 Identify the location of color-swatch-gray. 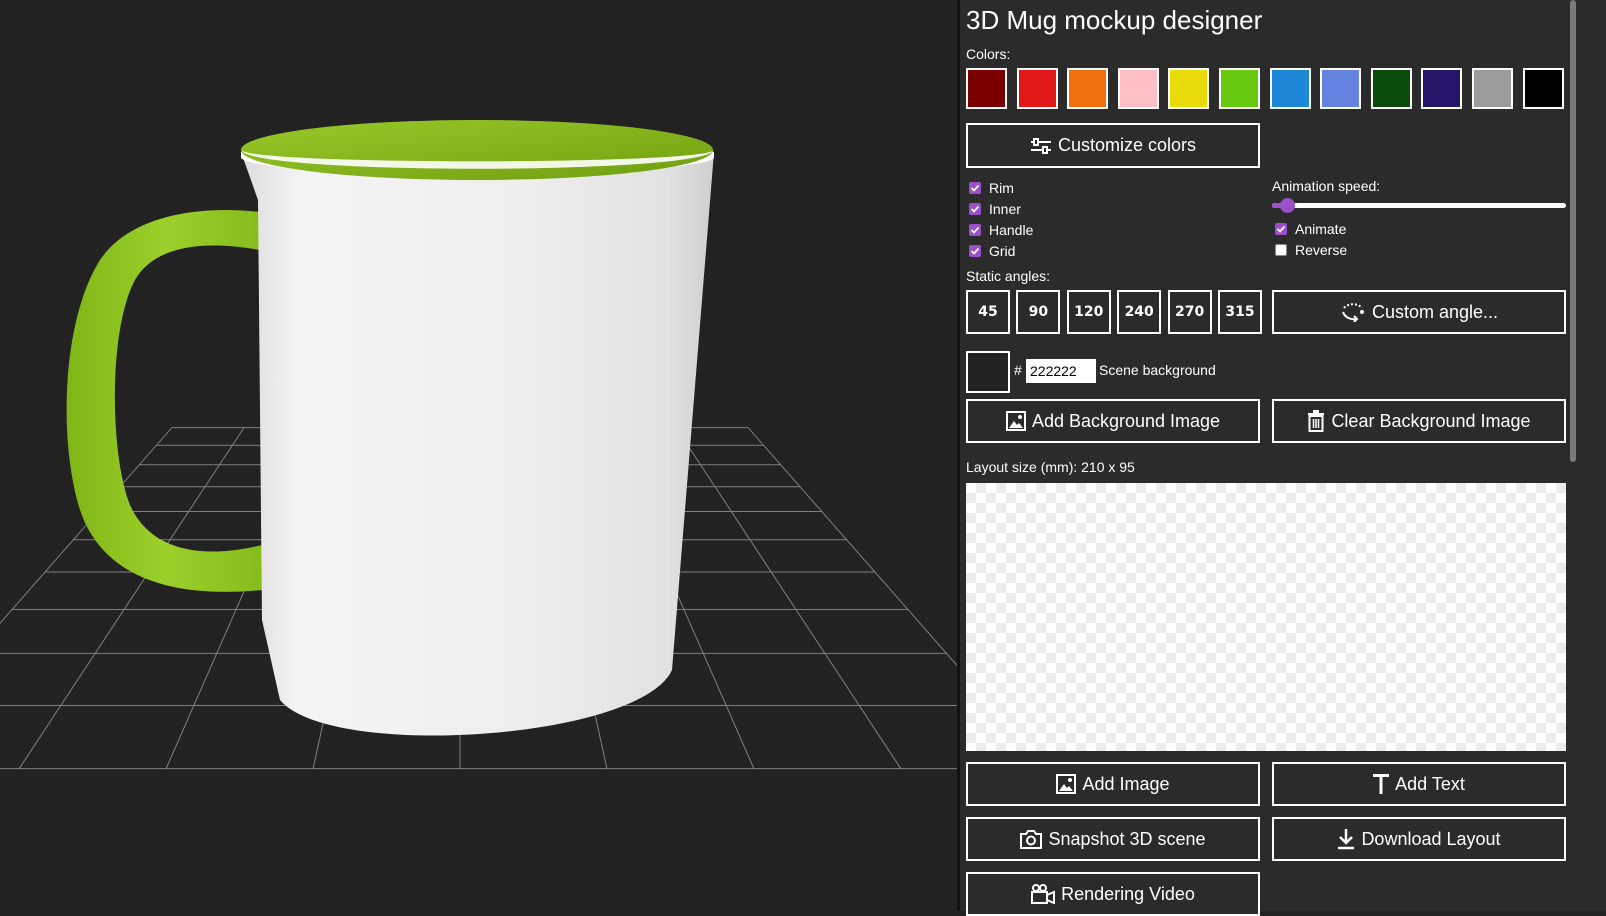
(1492, 88).